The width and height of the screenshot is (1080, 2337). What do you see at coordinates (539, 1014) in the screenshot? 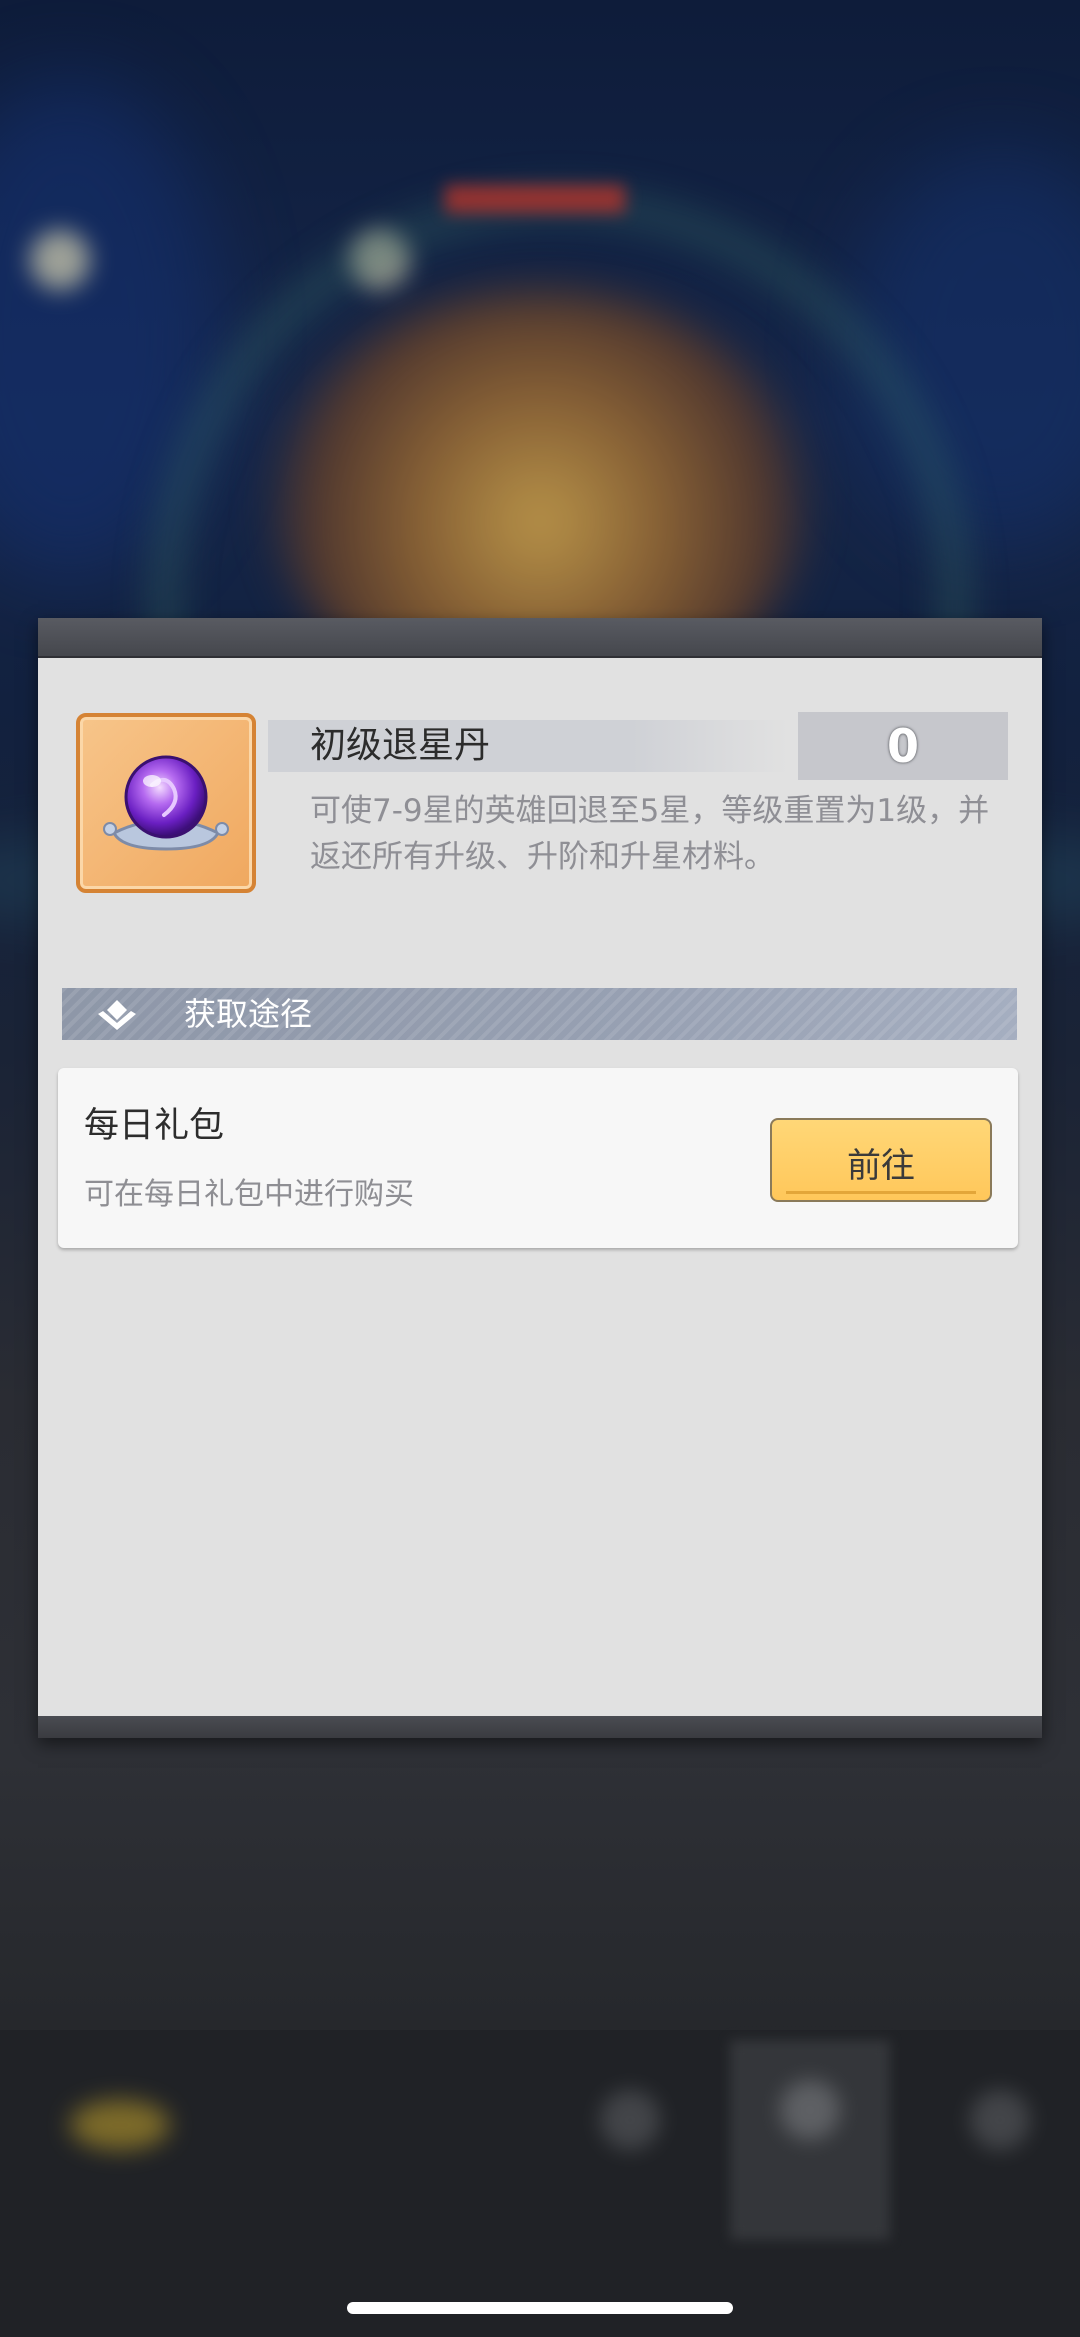
I see `acquire-section-header: 获取途径` at bounding box center [539, 1014].